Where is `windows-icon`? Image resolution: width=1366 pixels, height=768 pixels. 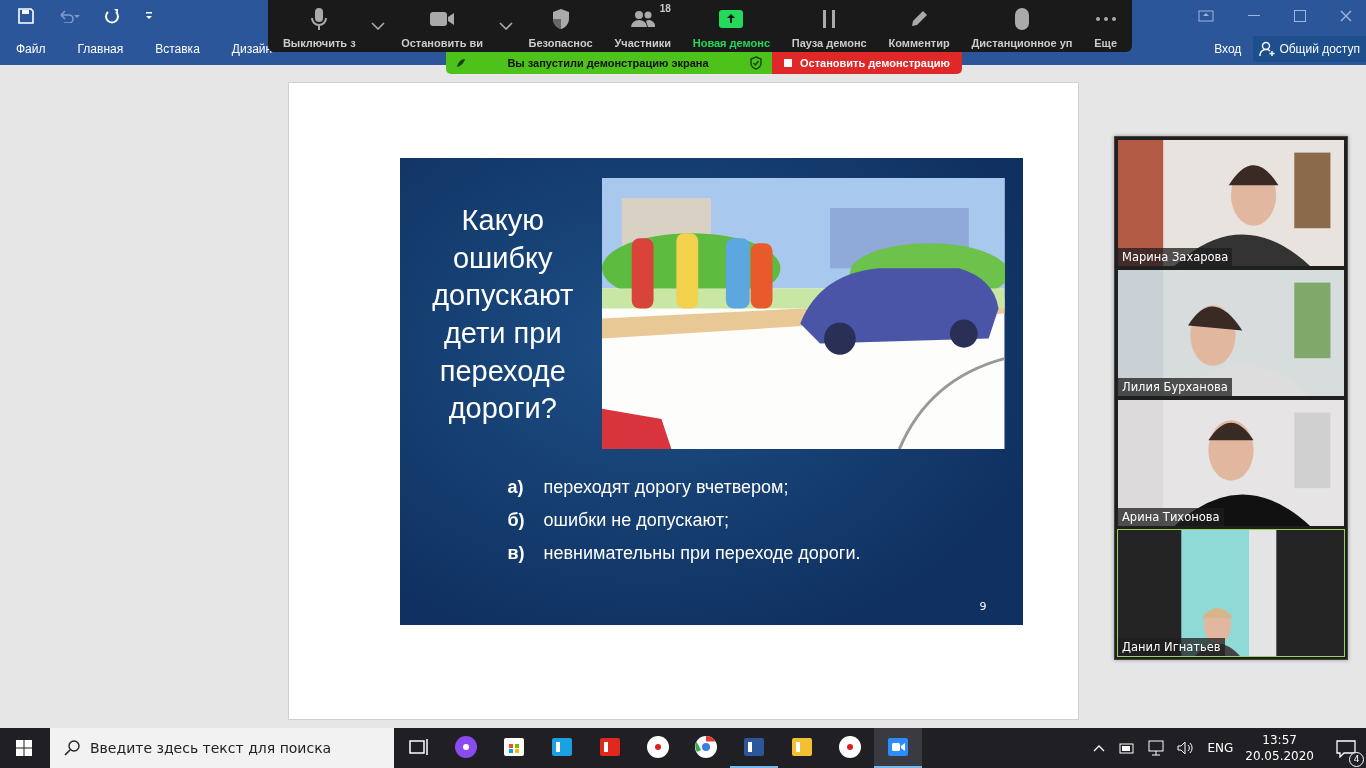
windows-icon is located at coordinates (24, 748).